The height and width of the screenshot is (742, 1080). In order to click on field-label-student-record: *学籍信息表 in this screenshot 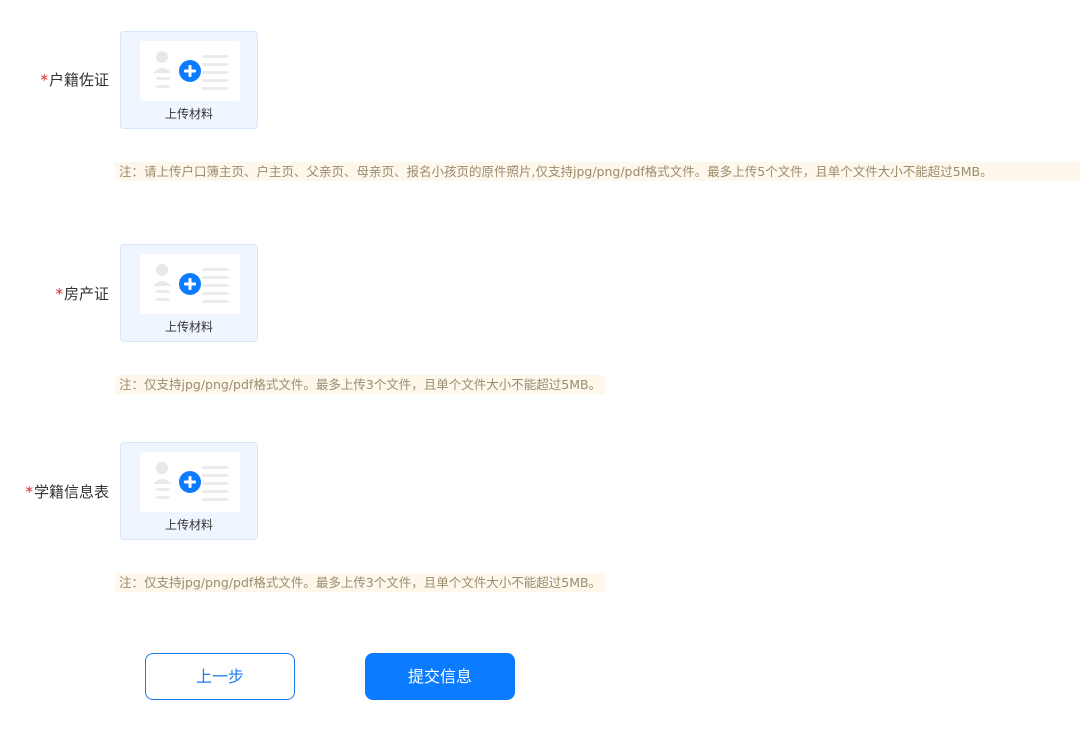, I will do `click(67, 492)`.